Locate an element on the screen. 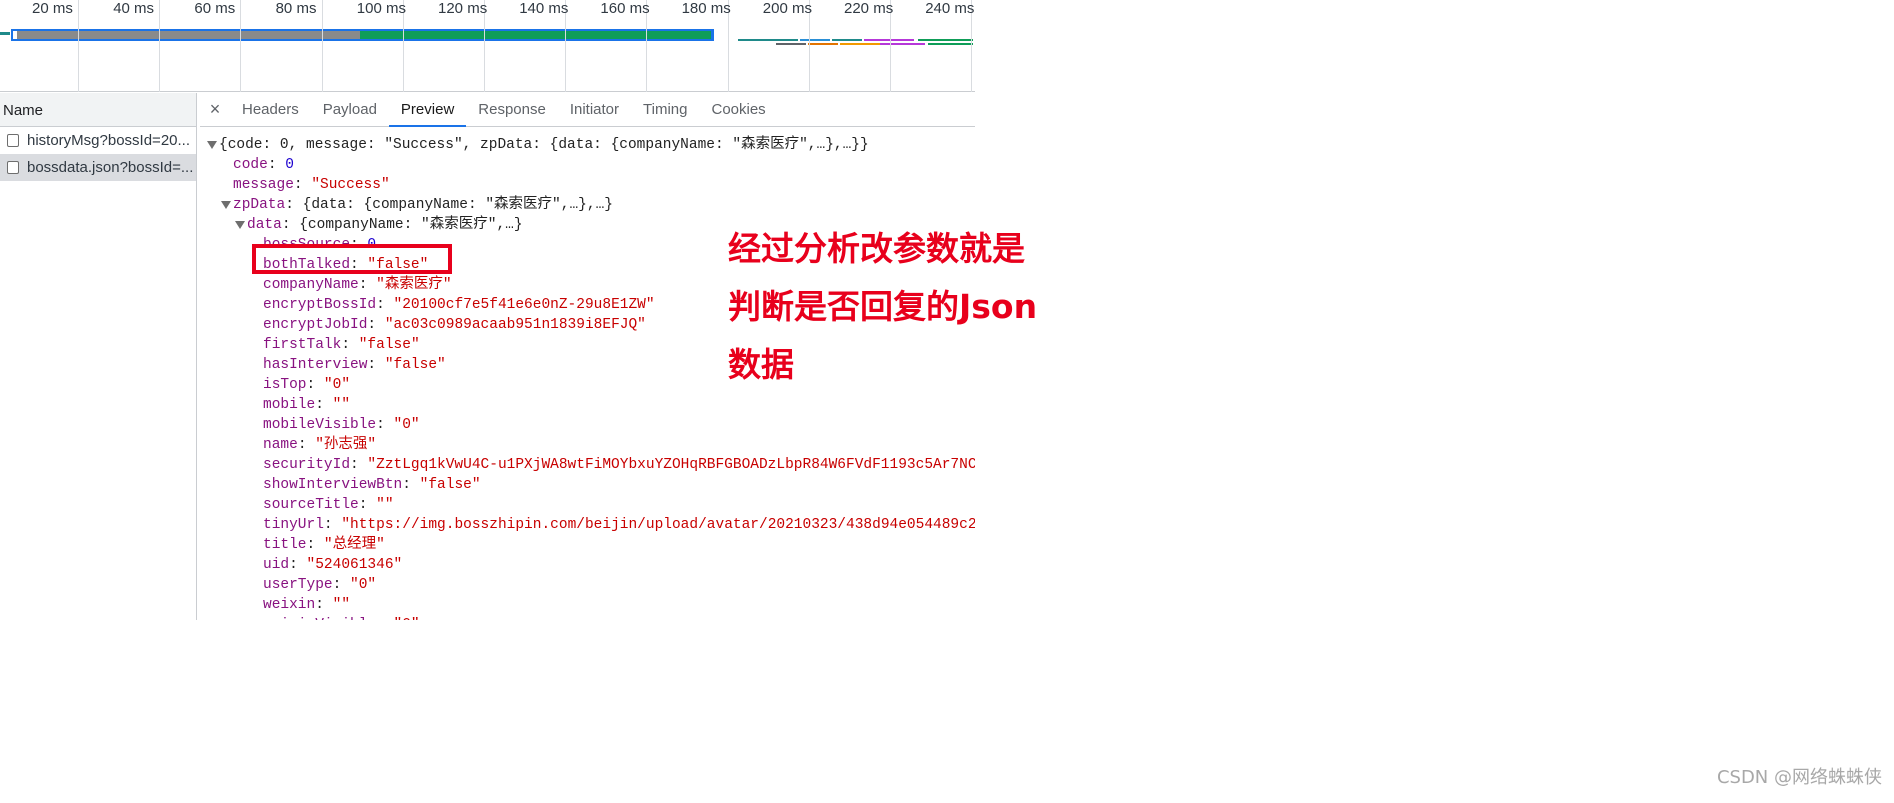 This screenshot has height=803, width=1894. tick-label: 40 ms is located at coordinates (134, 8).